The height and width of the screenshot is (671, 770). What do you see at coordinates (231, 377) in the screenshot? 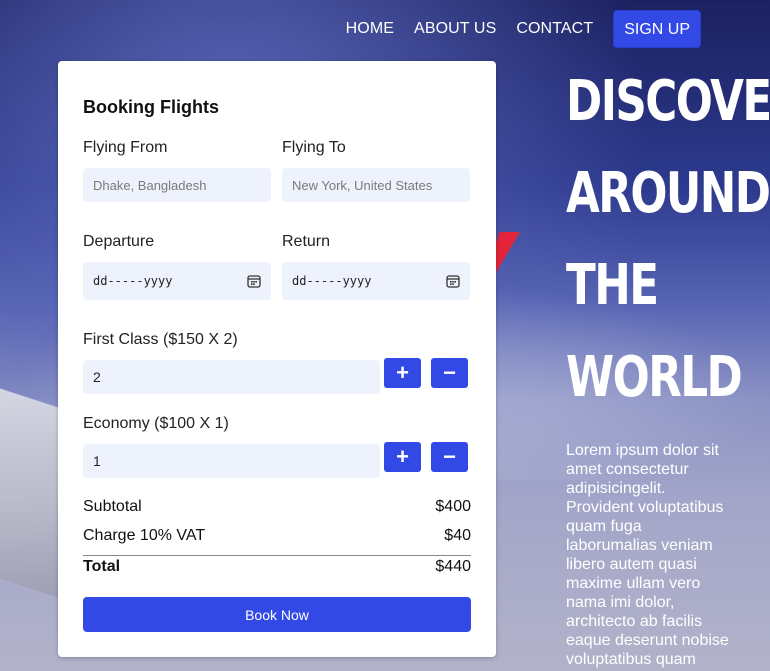
I see `first-class-qty-input: 2` at bounding box center [231, 377].